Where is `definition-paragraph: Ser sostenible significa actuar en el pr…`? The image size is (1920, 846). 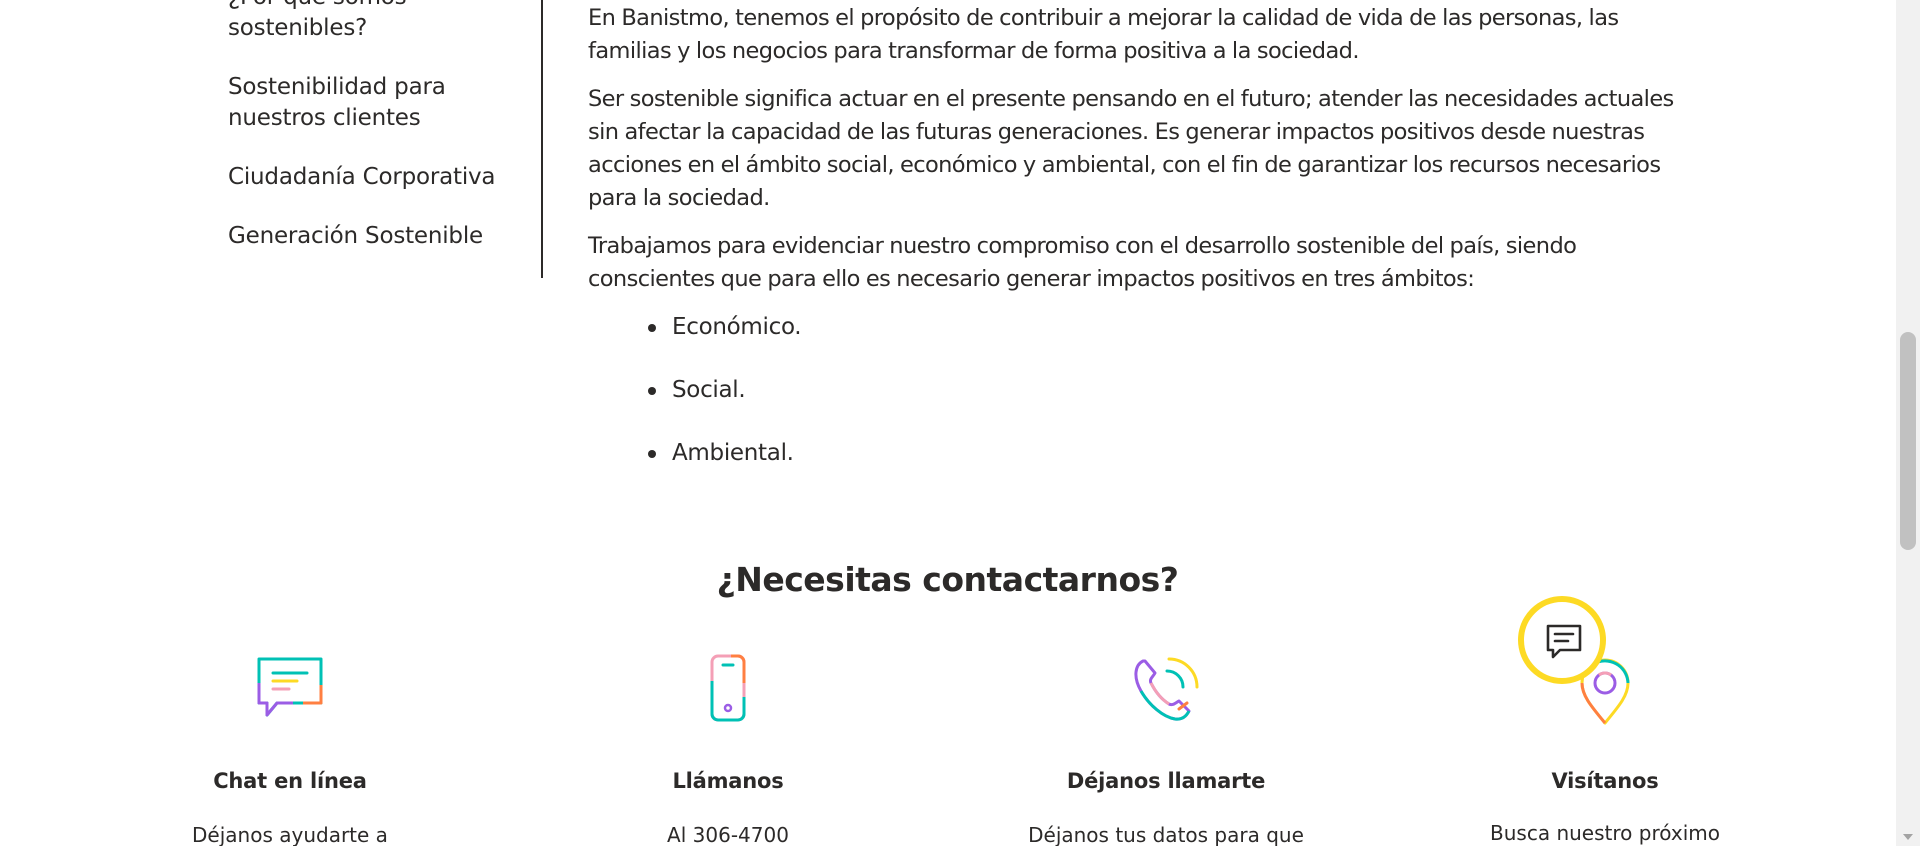
definition-paragraph: Ser sostenible significa actuar en el pr… is located at coordinates (1131, 148).